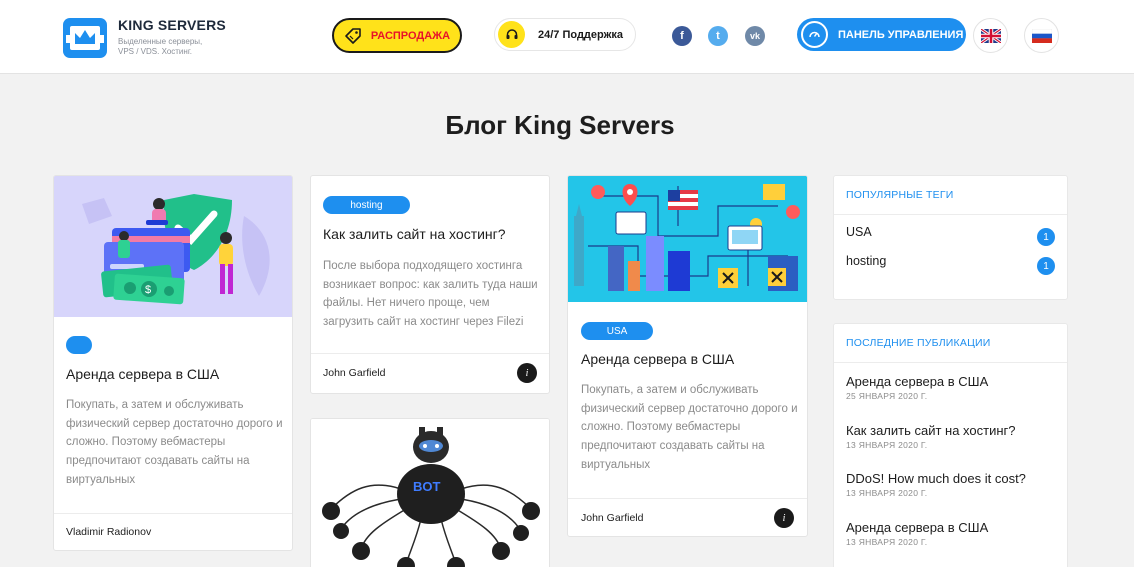  I want to click on tag-name: hosting, so click(866, 261).